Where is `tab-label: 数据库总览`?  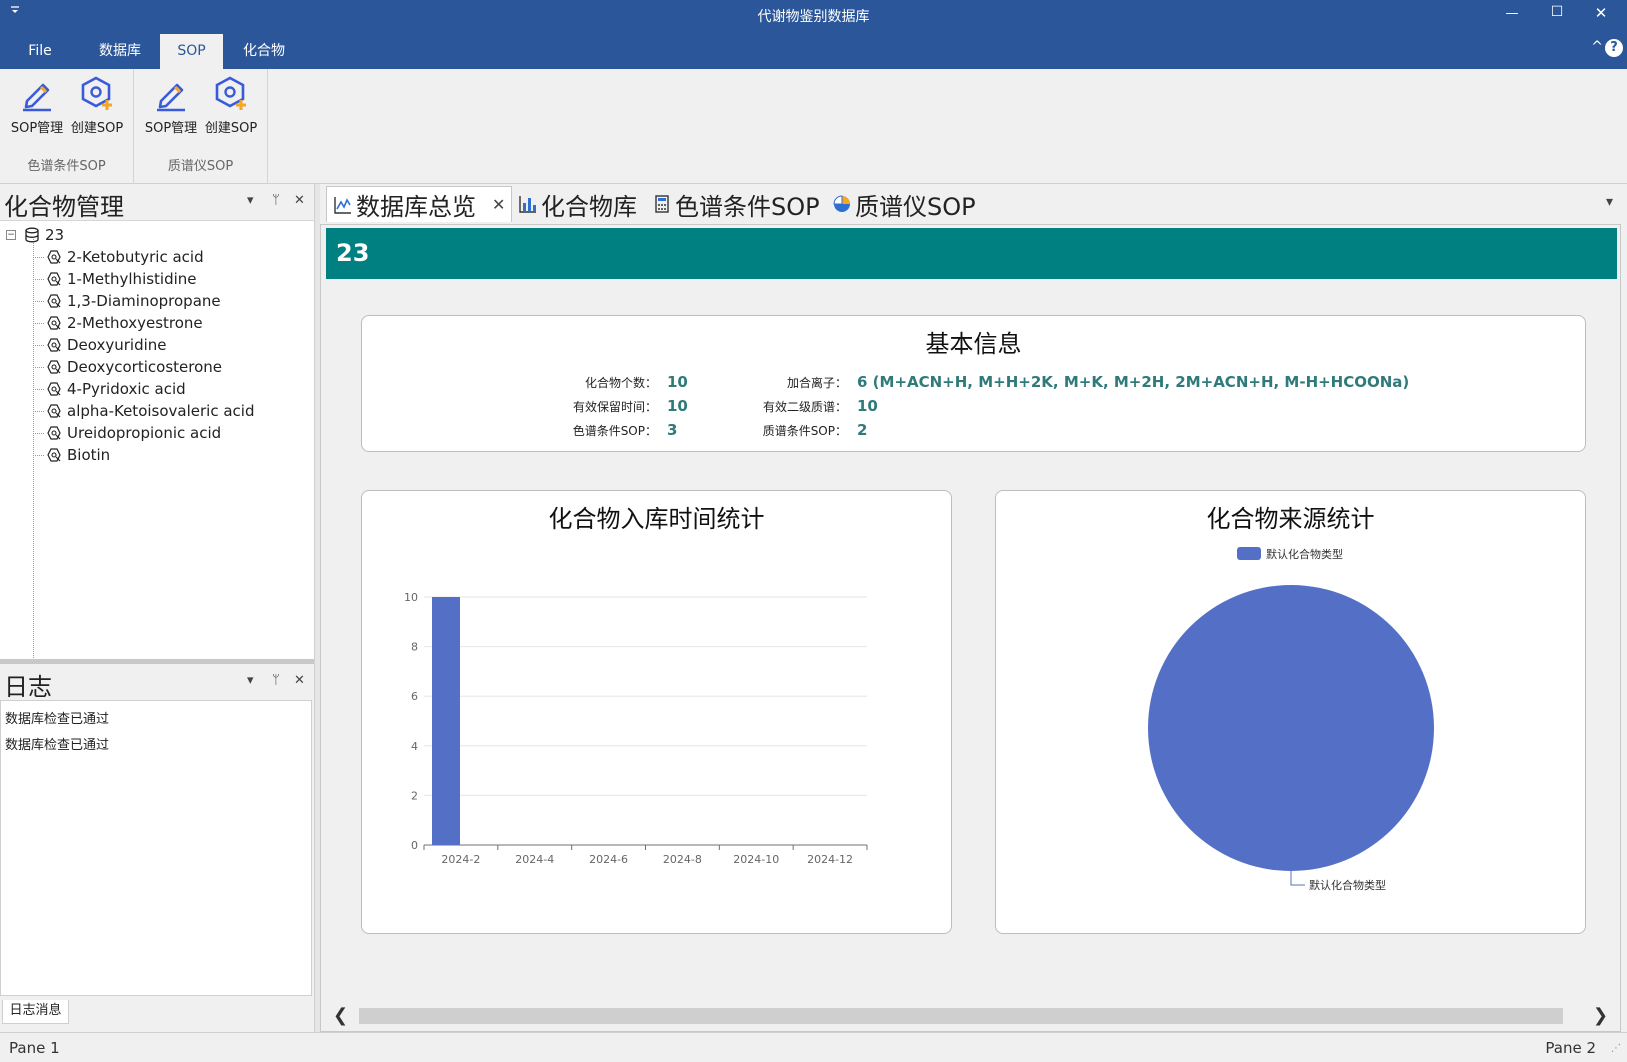
tab-label: 数据库总览 is located at coordinates (416, 207).